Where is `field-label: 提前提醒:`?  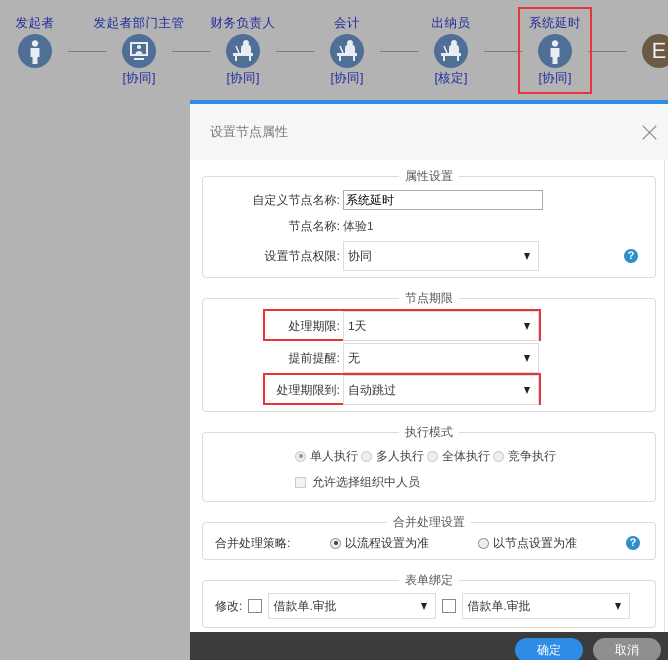 field-label: 提前提醒: is located at coordinates (314, 358).